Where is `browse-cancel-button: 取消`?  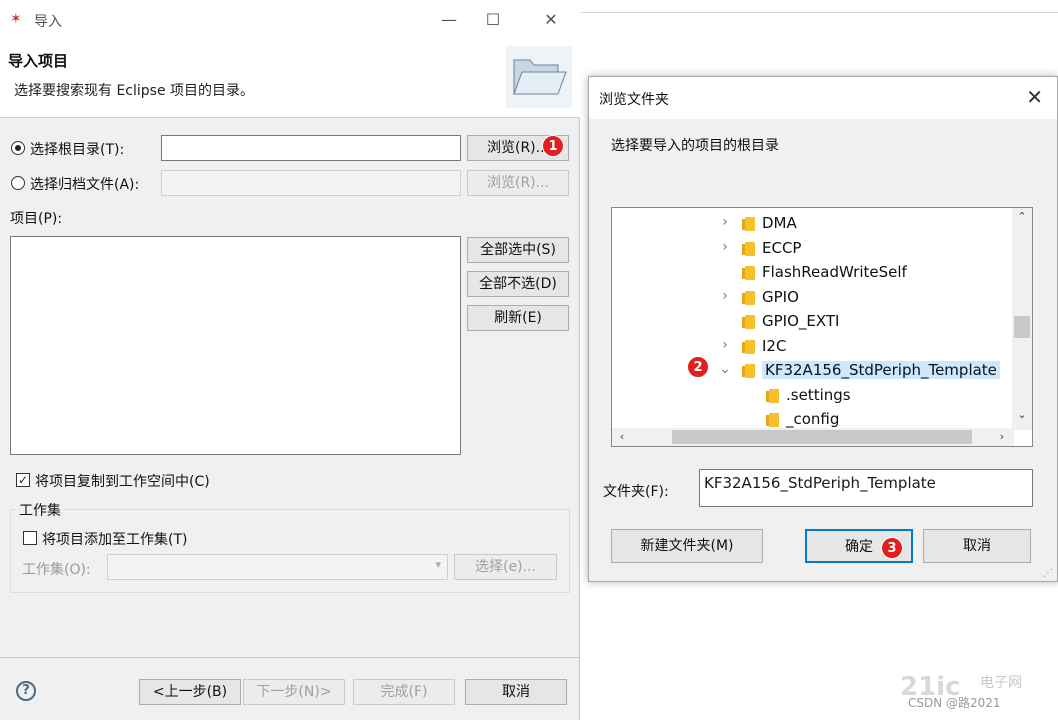
browse-cancel-button: 取消 is located at coordinates (977, 546).